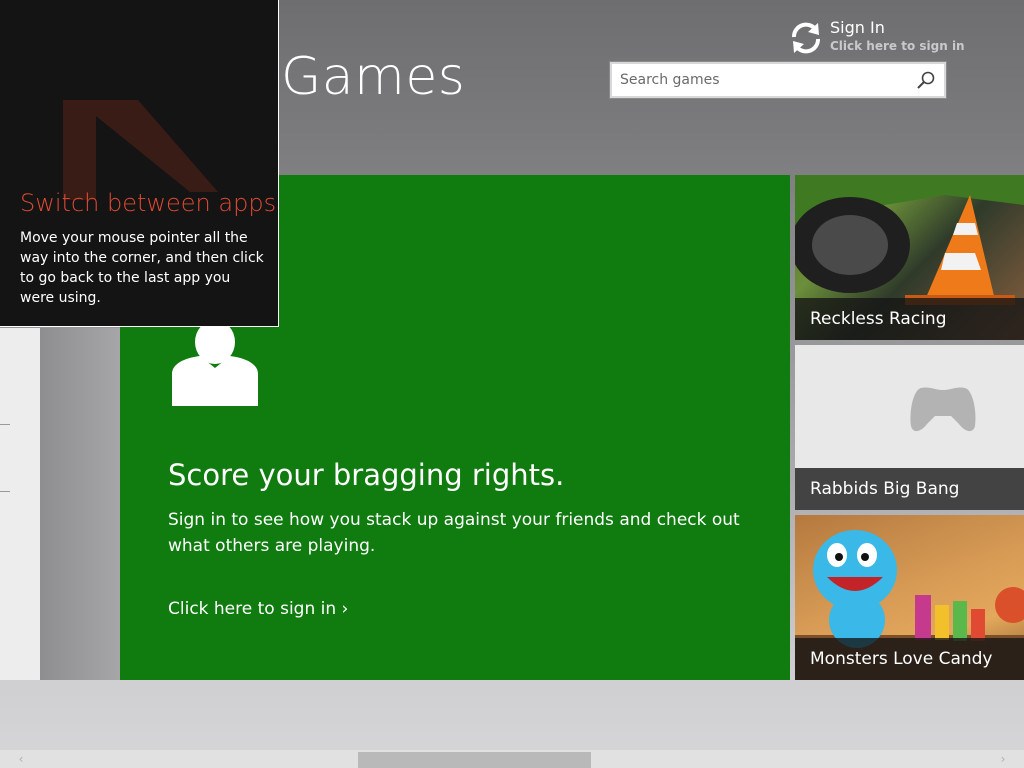 Image resolution: width=1024 pixels, height=768 pixels. Describe the element at coordinates (140, 150) in the screenshot. I see `corner-arrow-graphic` at that location.